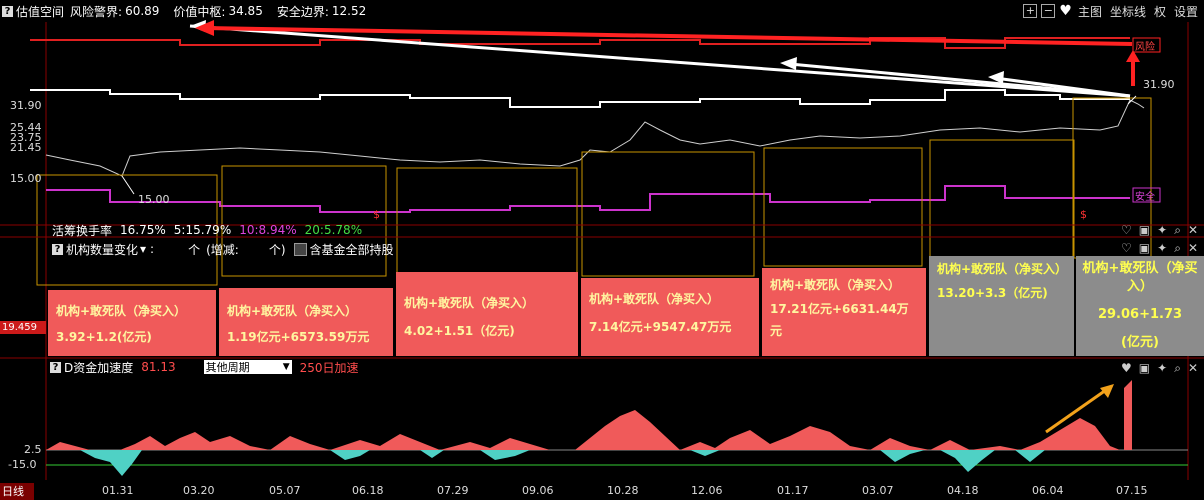  What do you see at coordinates (1177, 368) in the screenshot?
I see `accel-search-icon: ⌕` at bounding box center [1177, 368].